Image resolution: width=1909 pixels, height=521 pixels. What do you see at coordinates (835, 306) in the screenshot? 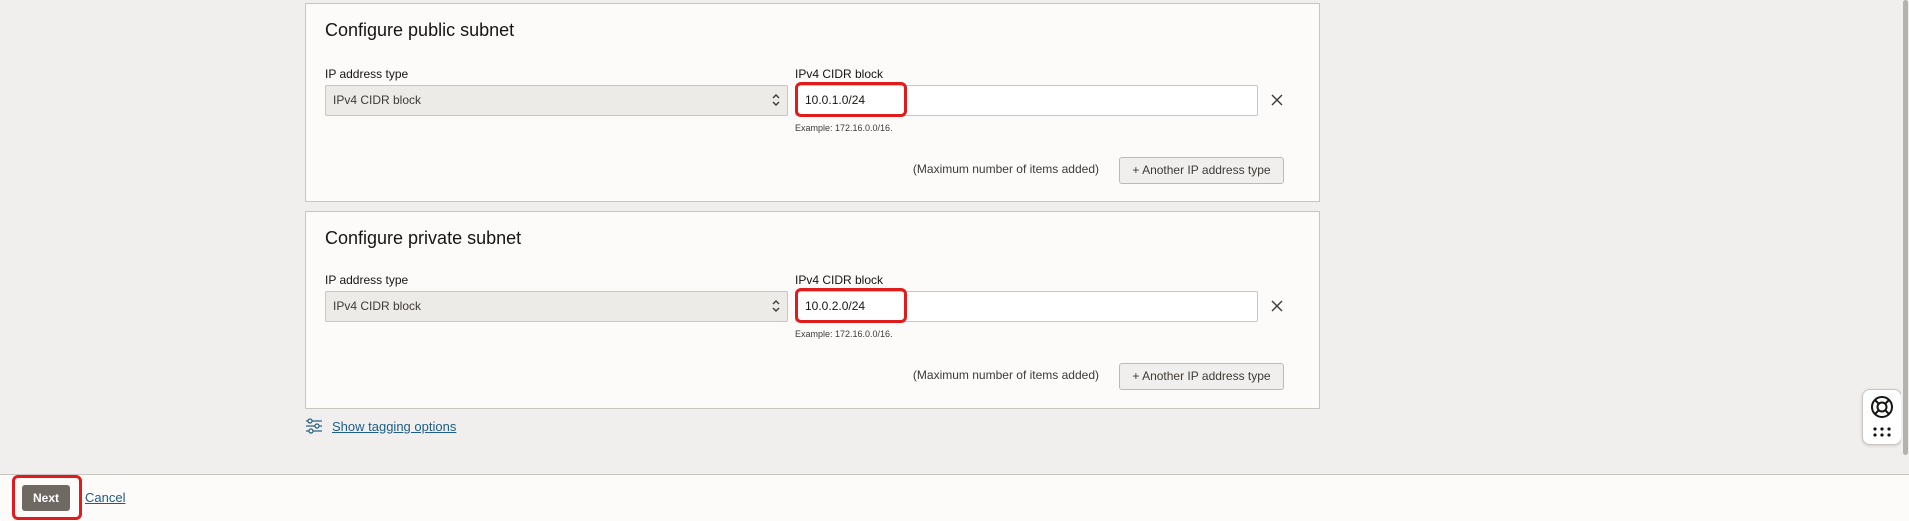
I see `cidr-value: 10.0.2.0/24` at bounding box center [835, 306].